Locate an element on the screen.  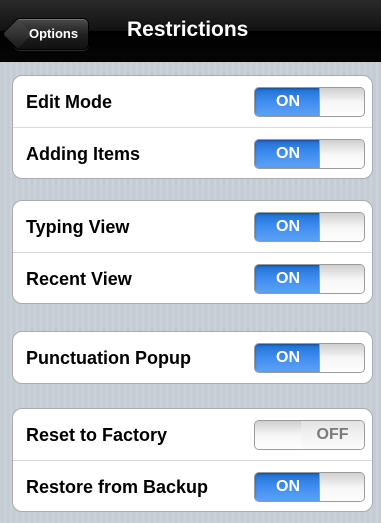
typing-view-toggle: ON is located at coordinates (309, 227).